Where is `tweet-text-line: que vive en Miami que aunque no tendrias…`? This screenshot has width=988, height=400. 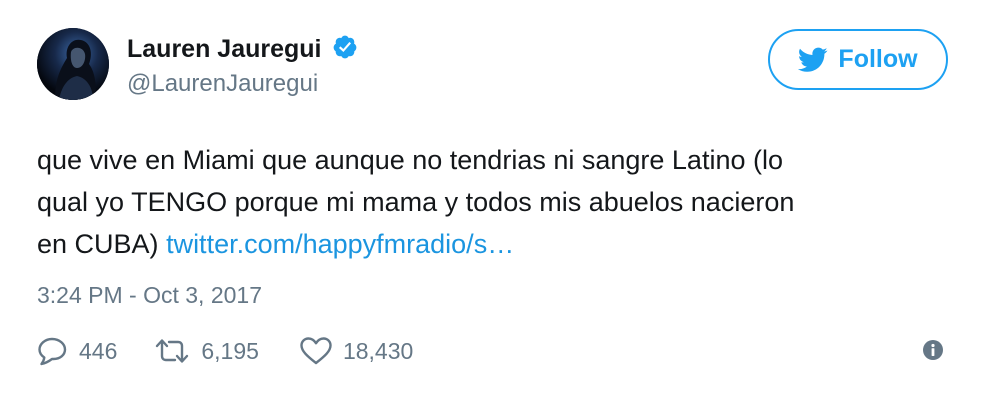 tweet-text-line: que vive en Miami que aunque no tendrias… is located at coordinates (410, 160).